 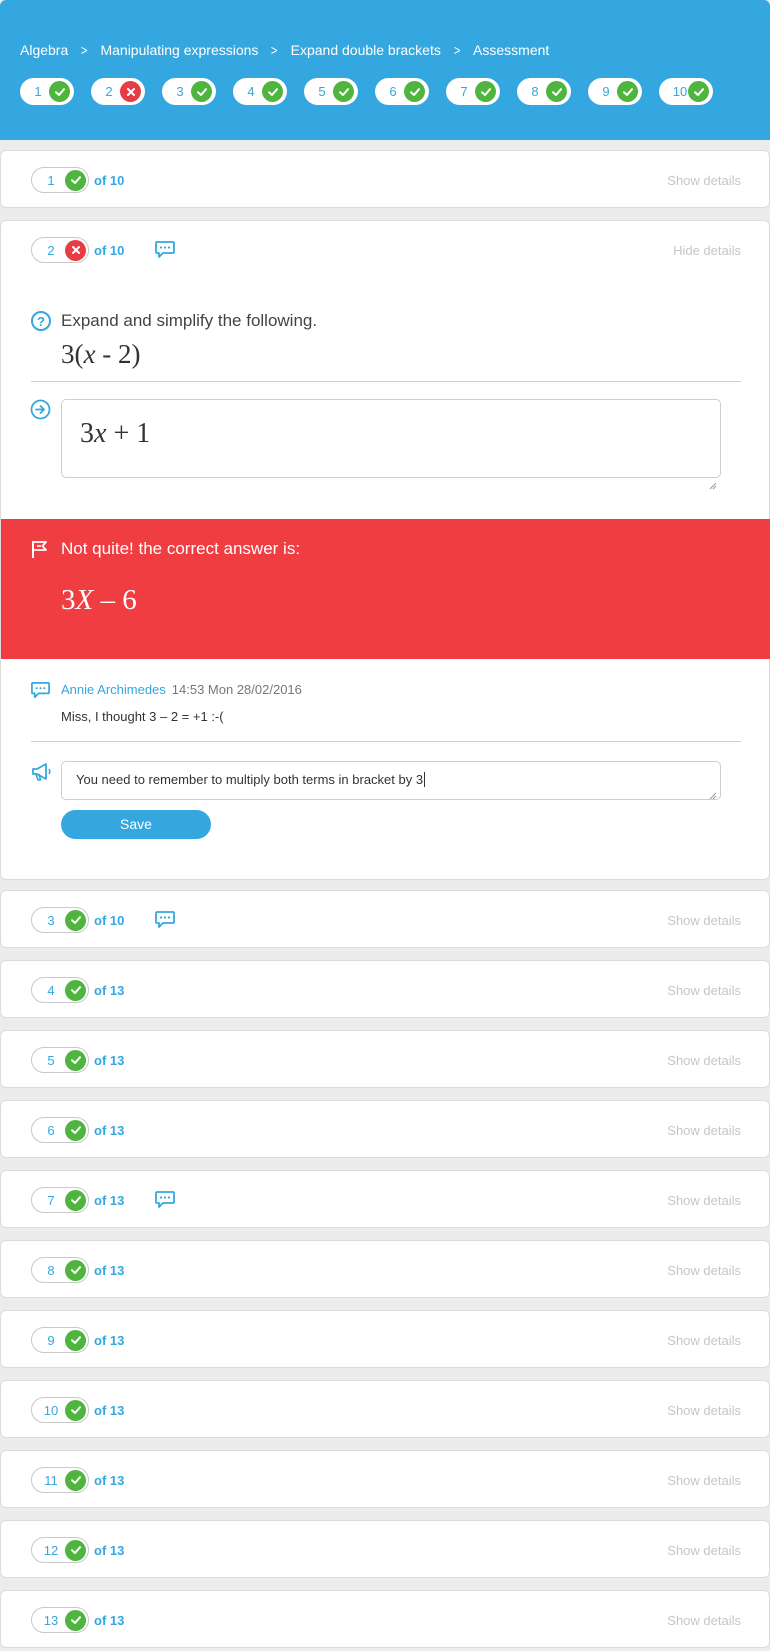 What do you see at coordinates (47, 91) in the screenshot?
I see `progress-pill-1: 1` at bounding box center [47, 91].